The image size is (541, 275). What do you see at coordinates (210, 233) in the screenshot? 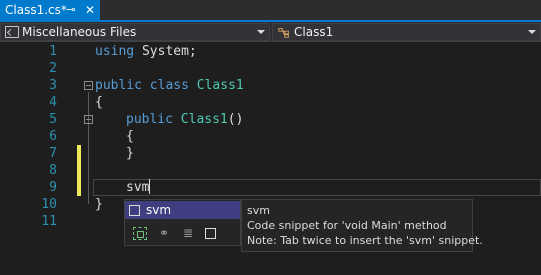
I see `snippet-filter-icon` at bounding box center [210, 233].